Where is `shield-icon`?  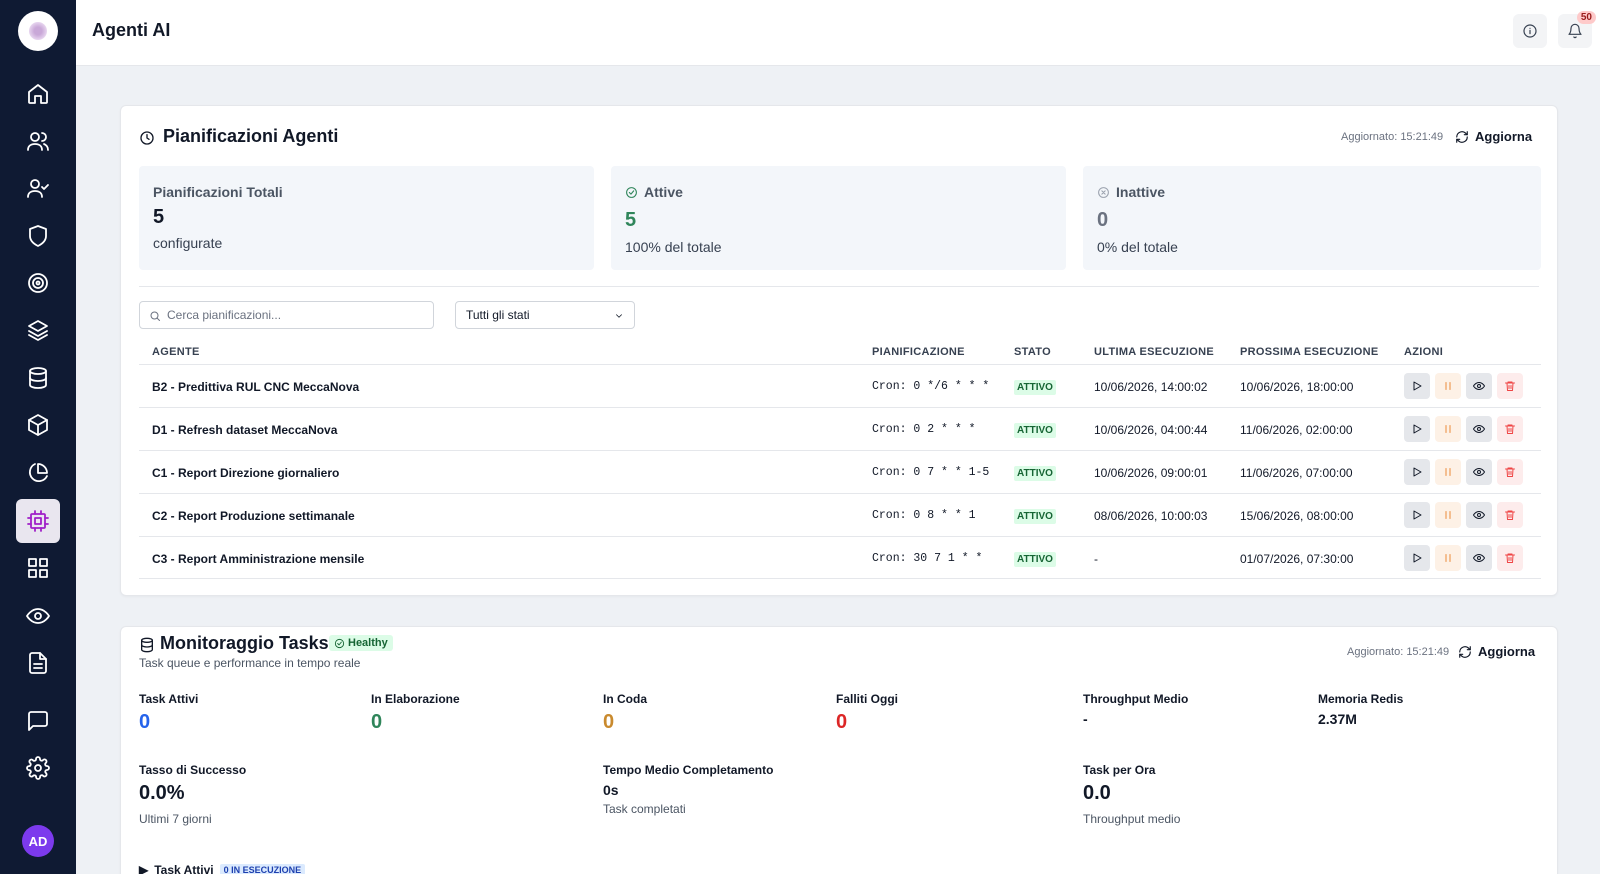 shield-icon is located at coordinates (38, 236).